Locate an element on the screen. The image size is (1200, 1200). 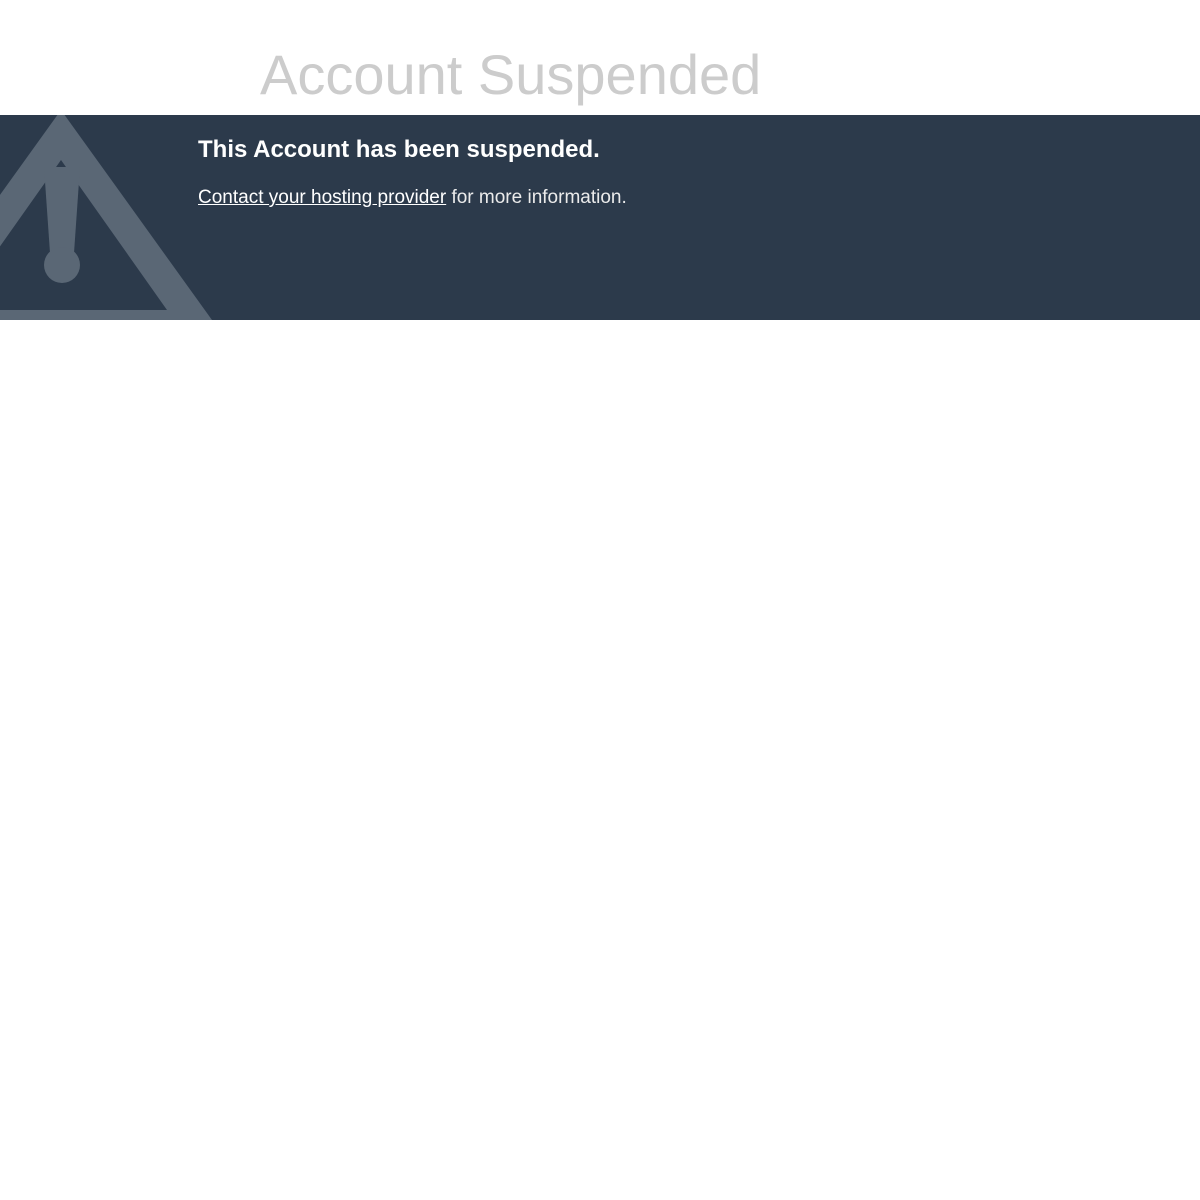
contact-hosting-provider-link: Contact your hosting provider is located at coordinates (322, 197).